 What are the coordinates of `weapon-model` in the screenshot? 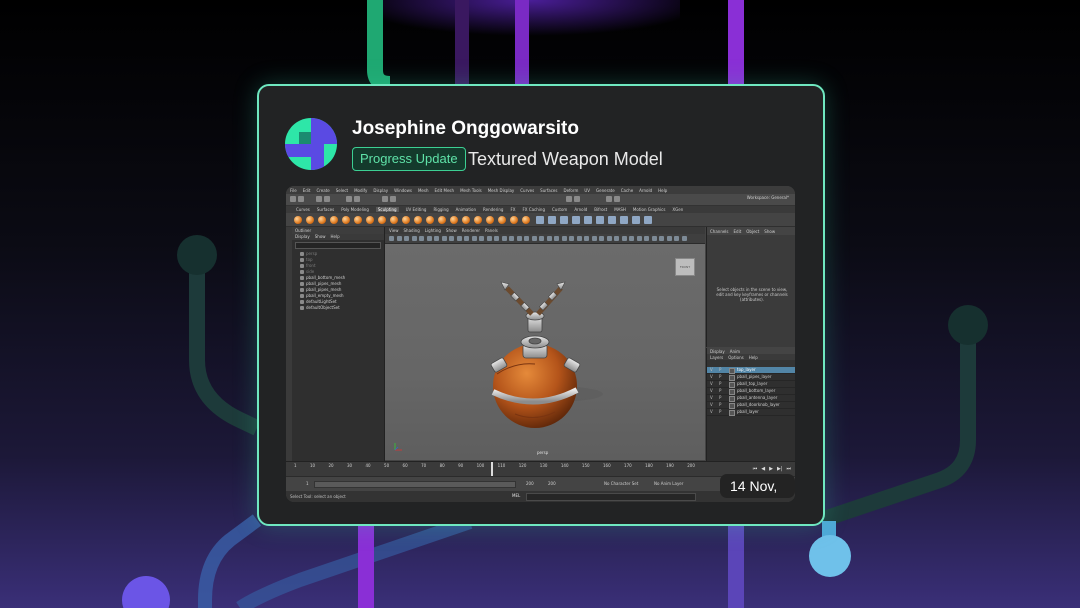 It's located at (545, 352).